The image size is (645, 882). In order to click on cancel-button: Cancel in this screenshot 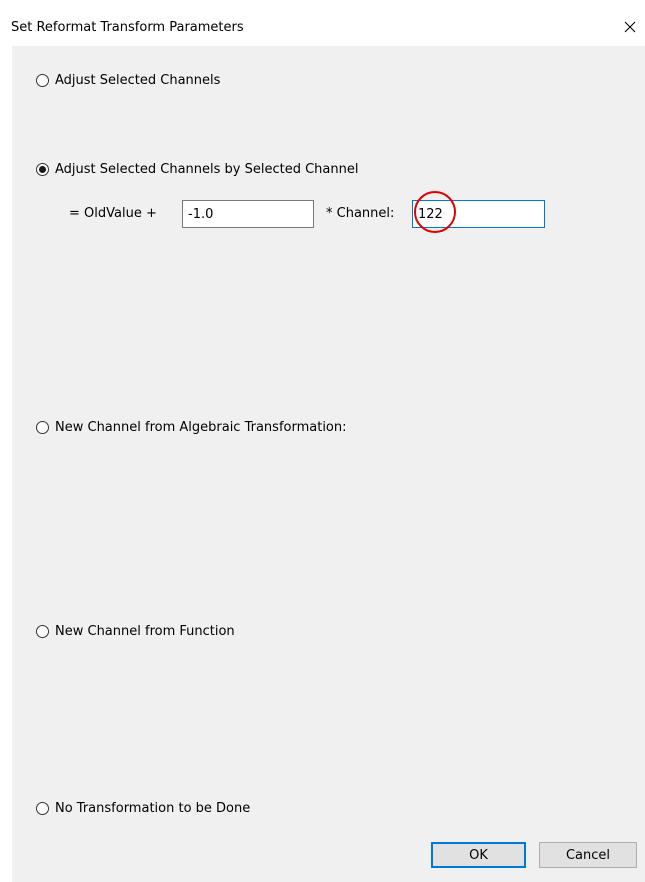, I will do `click(588, 855)`.